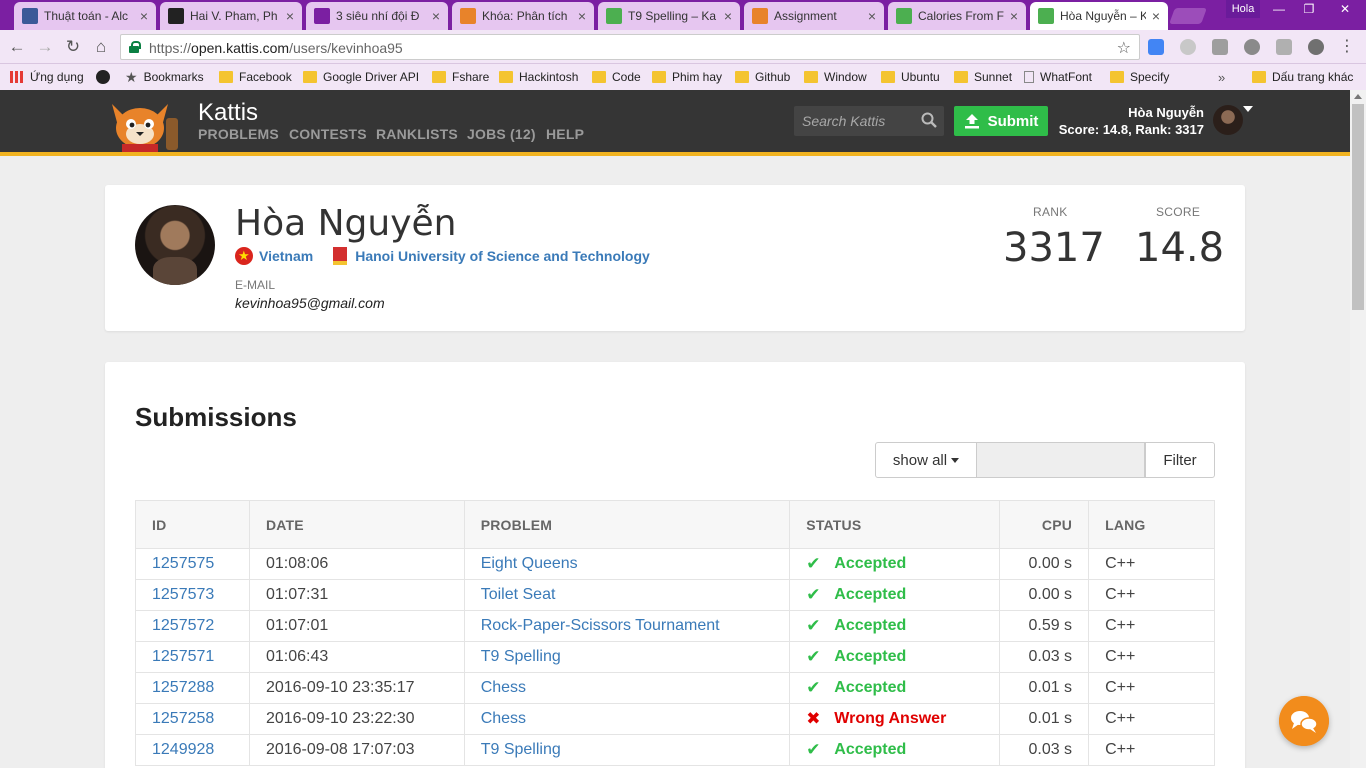  Describe the element at coordinates (1316, 47) in the screenshot. I see `eye-extension-icon` at that location.